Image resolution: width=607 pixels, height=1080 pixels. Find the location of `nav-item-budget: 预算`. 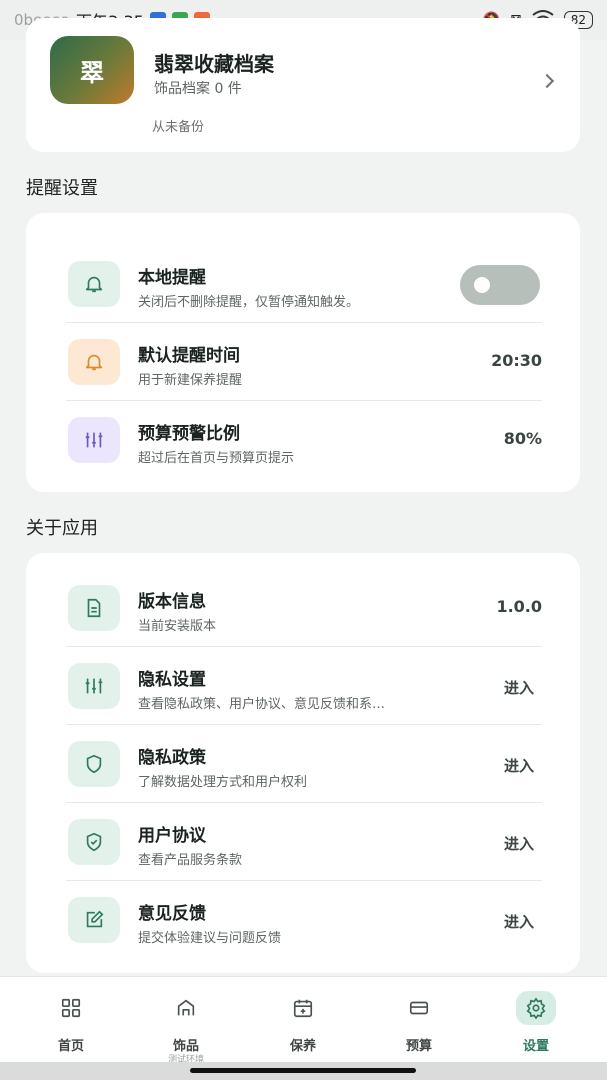

nav-item-budget: 预算 is located at coordinates (419, 1022).